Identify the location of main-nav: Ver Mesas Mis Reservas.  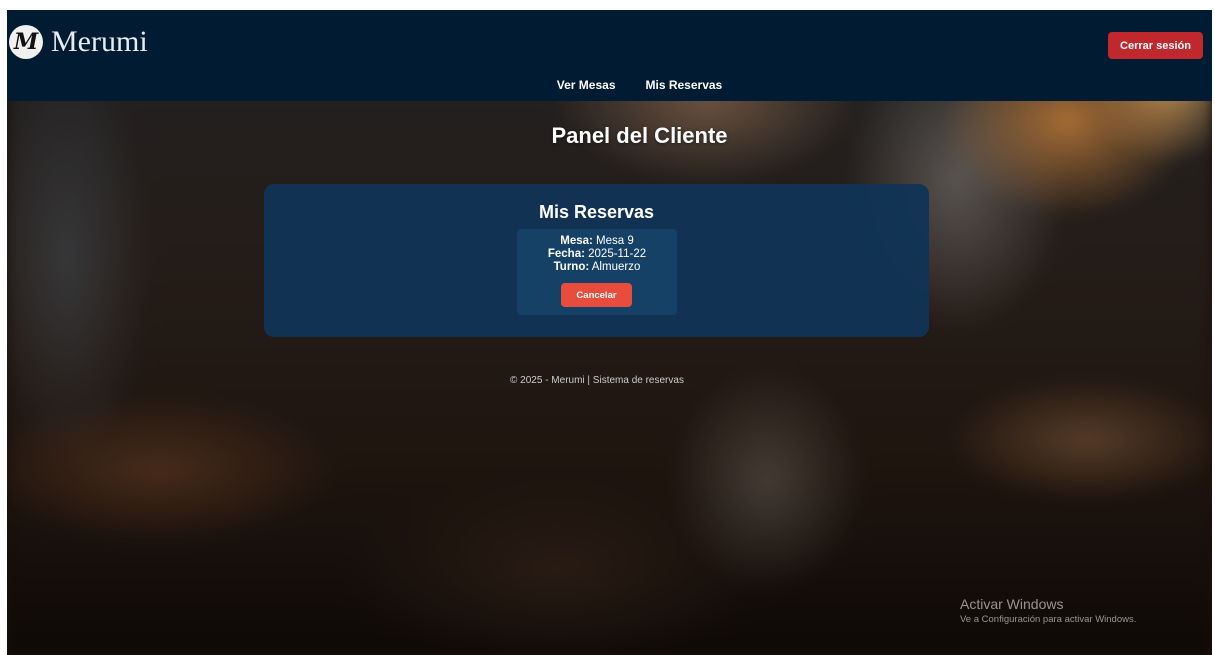
(609, 85).